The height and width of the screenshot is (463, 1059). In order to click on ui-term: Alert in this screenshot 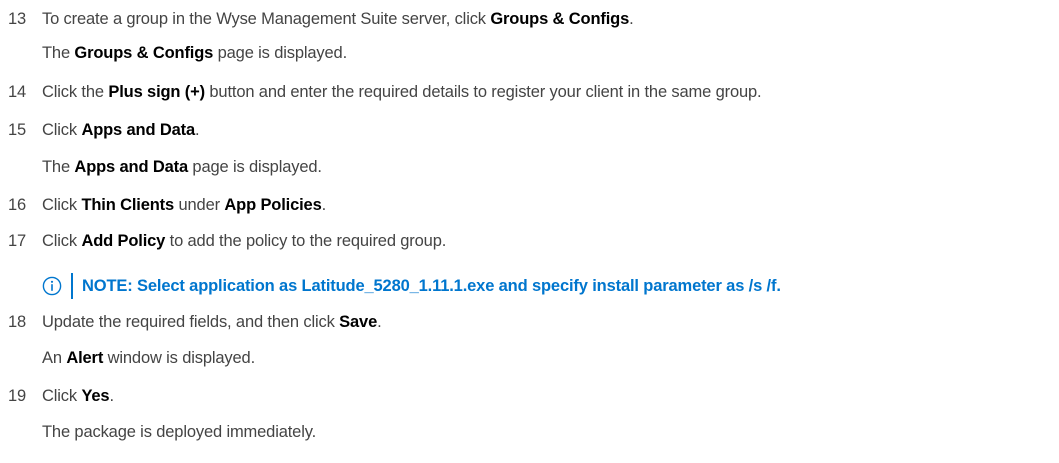, I will do `click(85, 358)`.